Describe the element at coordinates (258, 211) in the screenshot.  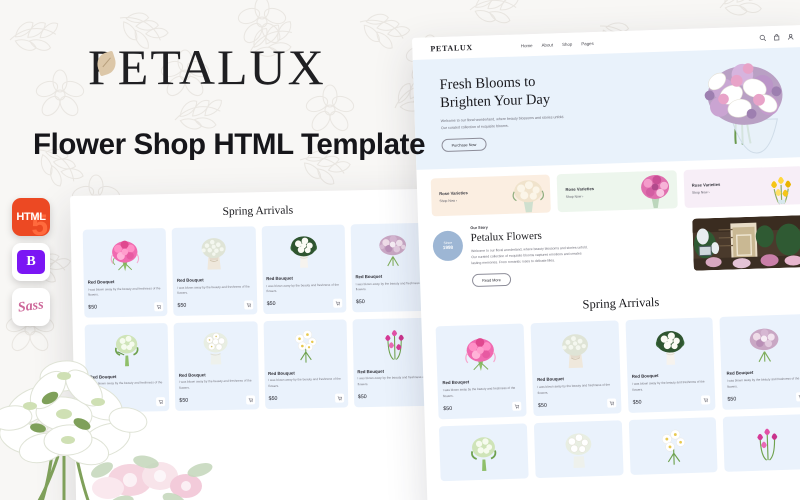
I see `left-section-title: Spring Arrivals` at that location.